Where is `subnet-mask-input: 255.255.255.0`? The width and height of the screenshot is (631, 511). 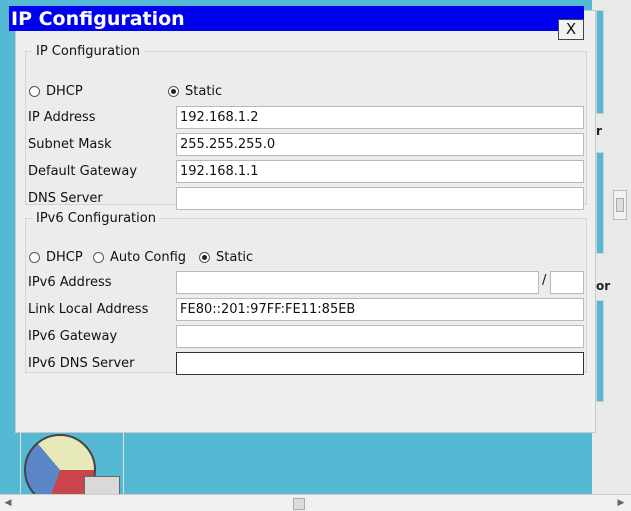 subnet-mask-input: 255.255.255.0 is located at coordinates (380, 144).